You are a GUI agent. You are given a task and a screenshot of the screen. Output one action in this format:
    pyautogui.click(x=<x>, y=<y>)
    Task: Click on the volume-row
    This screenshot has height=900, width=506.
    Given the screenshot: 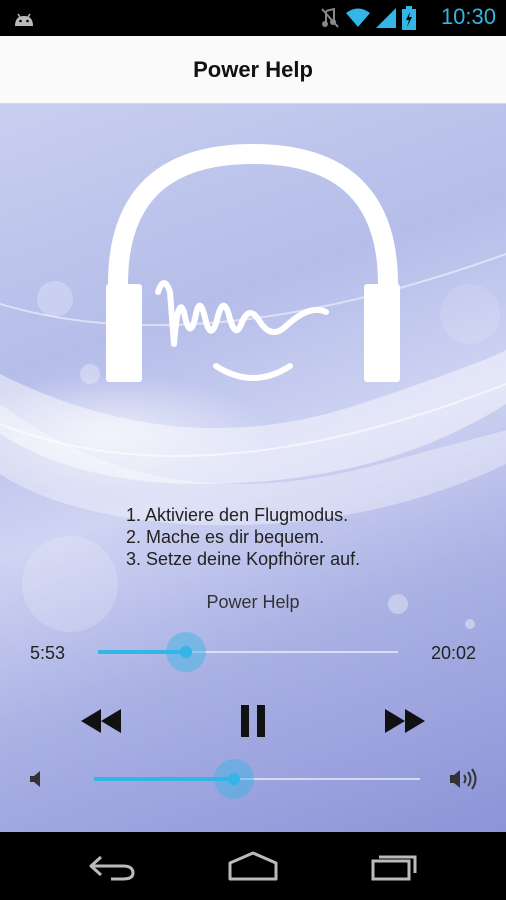 What is the action you would take?
    pyautogui.click(x=253, y=779)
    